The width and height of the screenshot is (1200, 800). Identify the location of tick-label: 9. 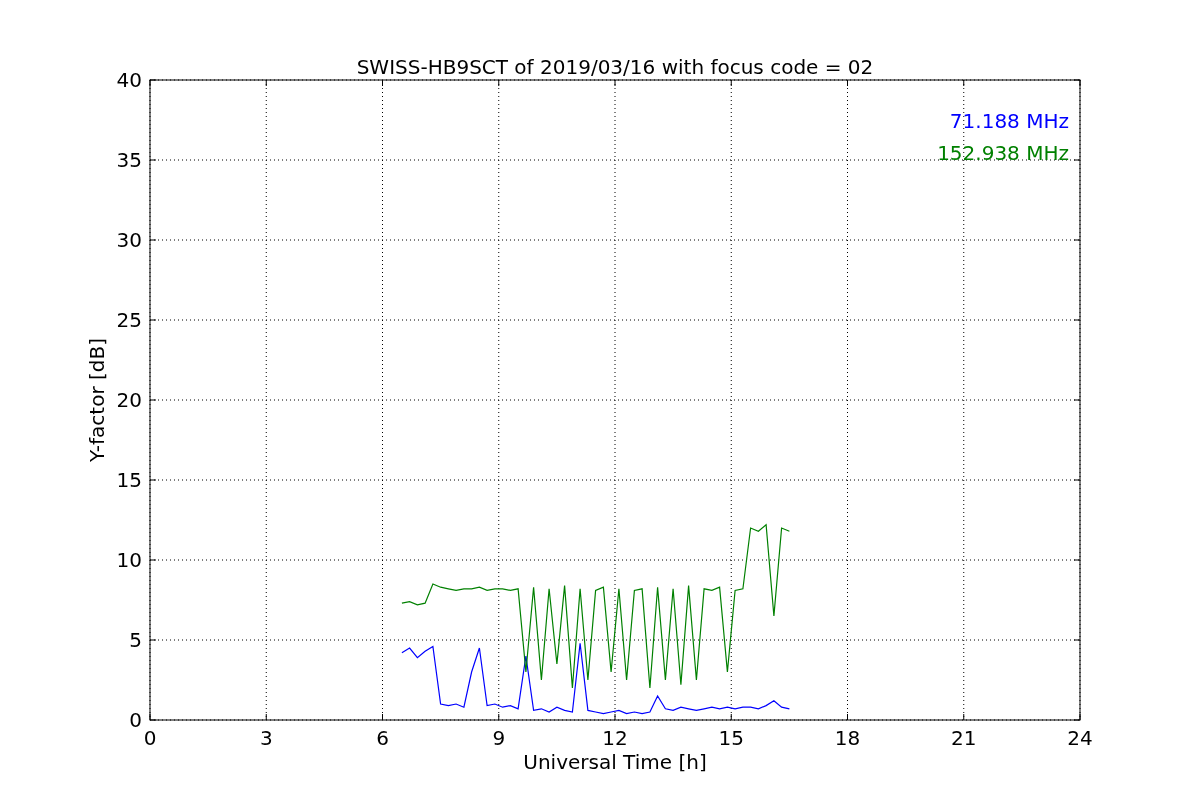
(499, 738).